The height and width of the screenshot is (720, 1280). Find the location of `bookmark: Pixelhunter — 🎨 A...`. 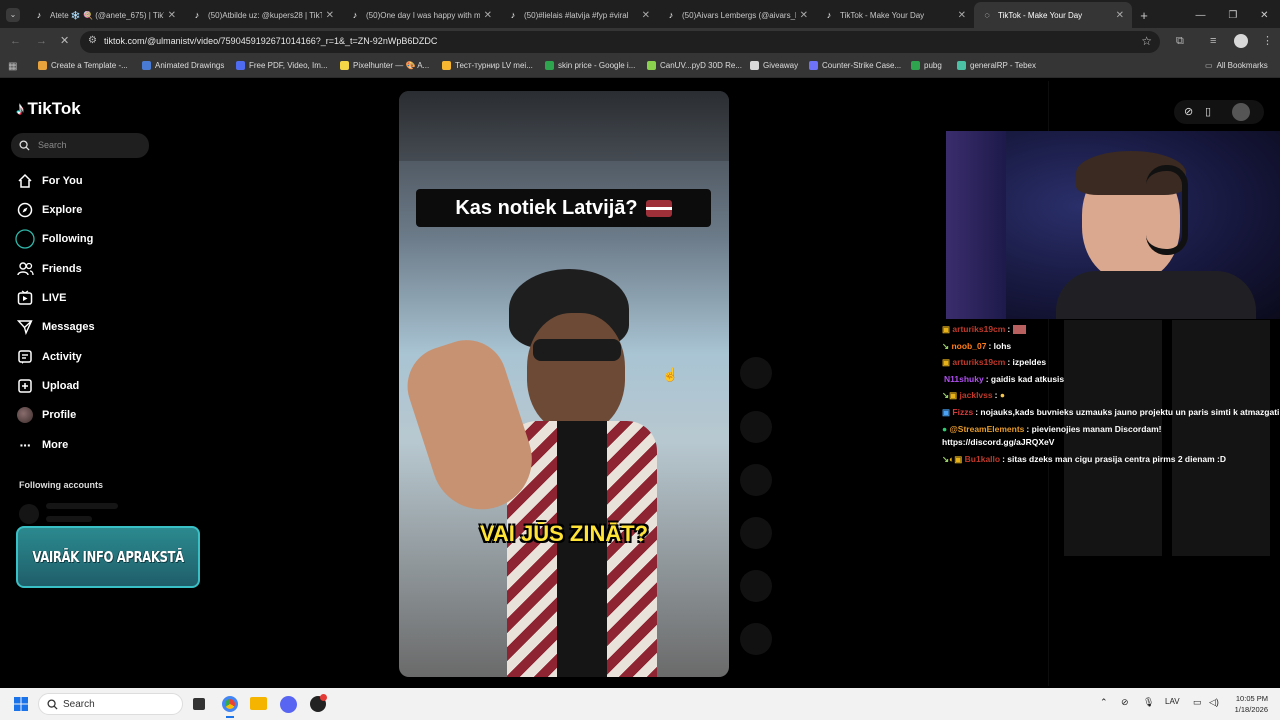

bookmark: Pixelhunter — 🎨 A... is located at coordinates (384, 65).